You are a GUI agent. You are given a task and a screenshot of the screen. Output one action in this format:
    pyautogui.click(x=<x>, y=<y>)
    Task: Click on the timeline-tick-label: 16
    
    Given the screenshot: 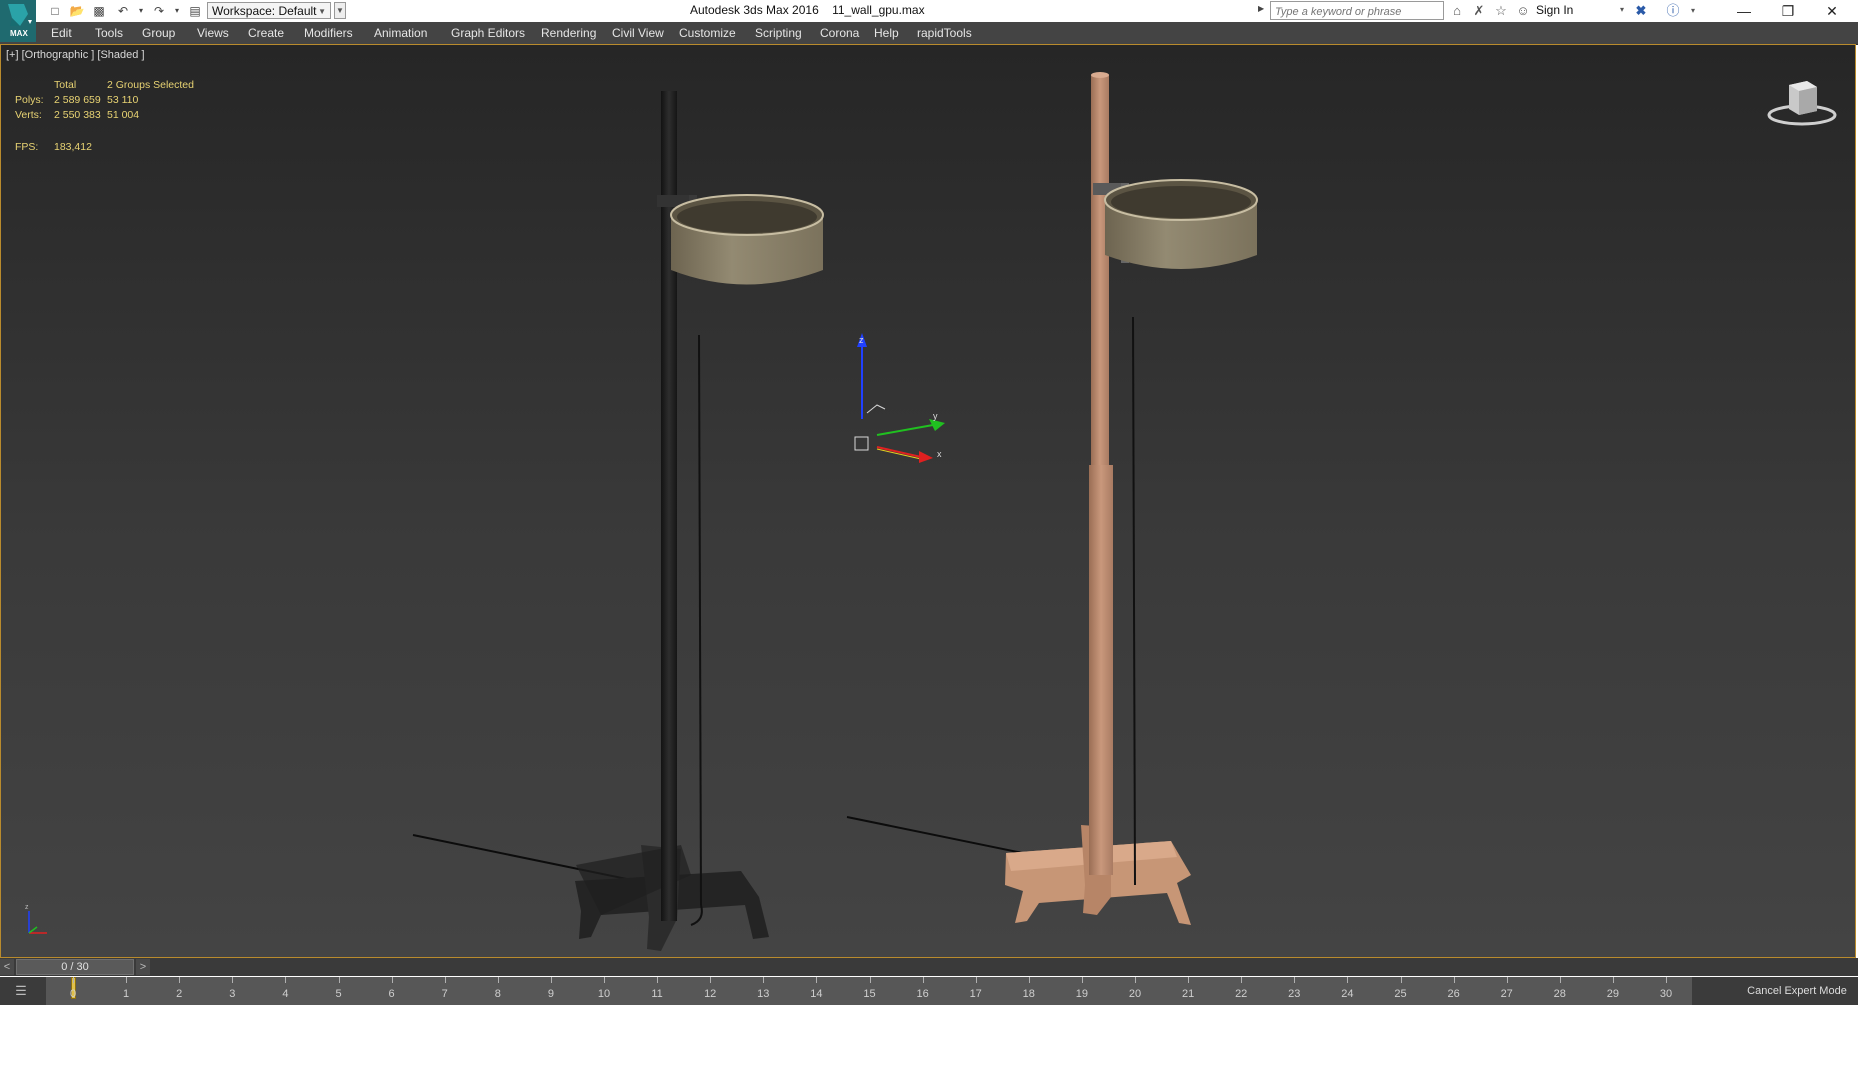 What is the action you would take?
    pyautogui.click(x=922, y=994)
    